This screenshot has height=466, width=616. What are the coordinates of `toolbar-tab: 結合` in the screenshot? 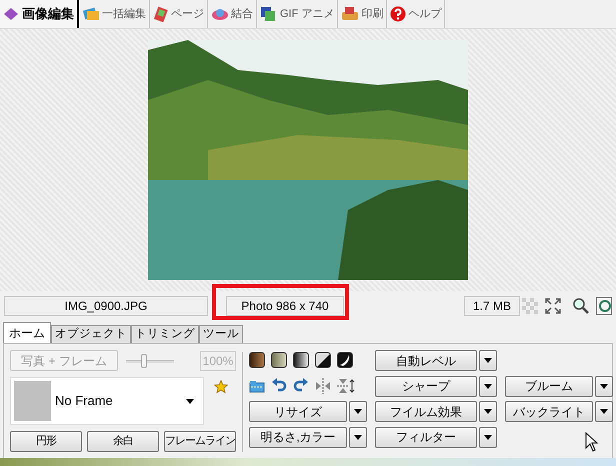 It's located at (232, 14).